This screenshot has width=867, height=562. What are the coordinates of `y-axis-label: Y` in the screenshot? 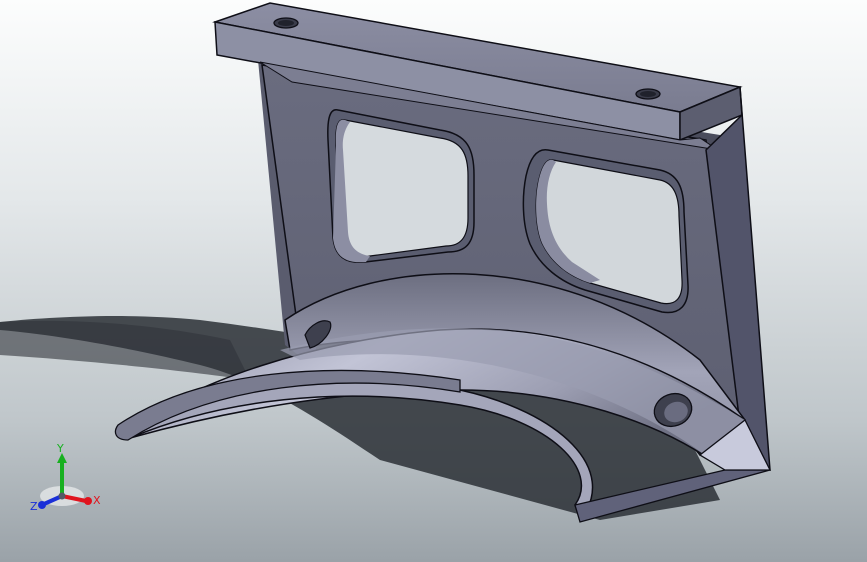 It's located at (60, 448).